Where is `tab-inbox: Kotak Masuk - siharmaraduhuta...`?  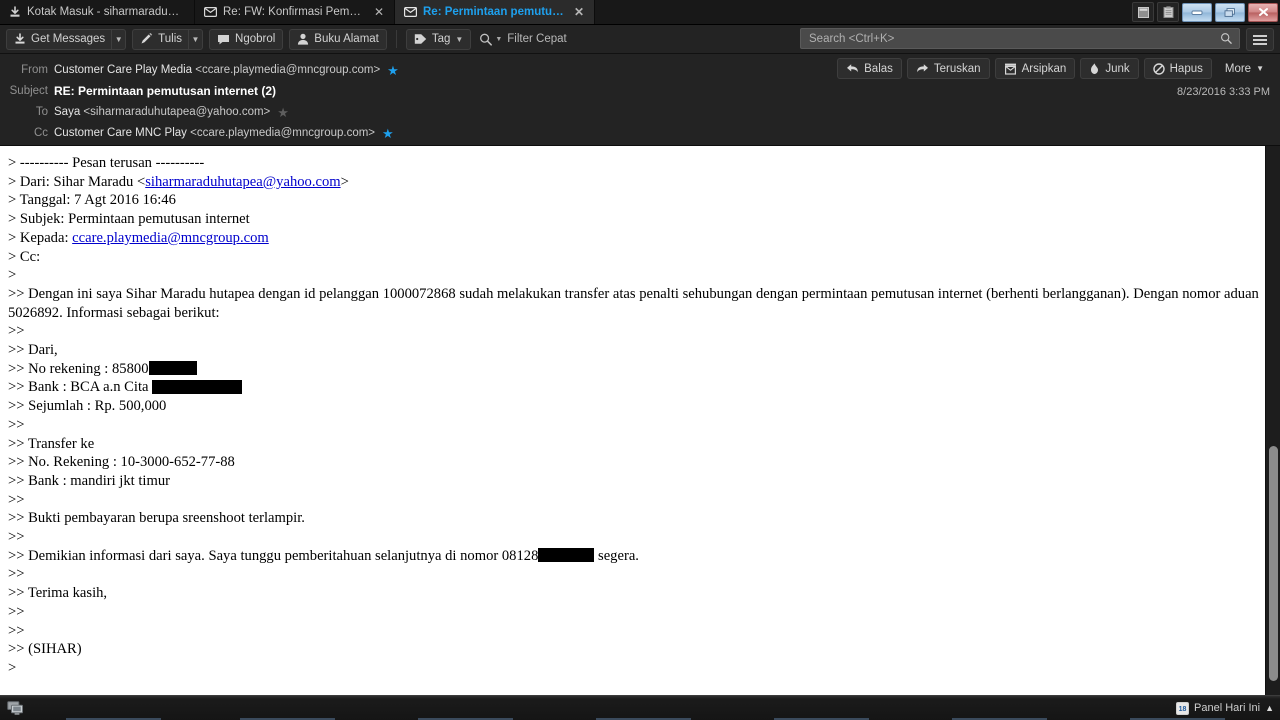 tab-inbox: Kotak Masuk - siharmaraduhuta... is located at coordinates (97, 12).